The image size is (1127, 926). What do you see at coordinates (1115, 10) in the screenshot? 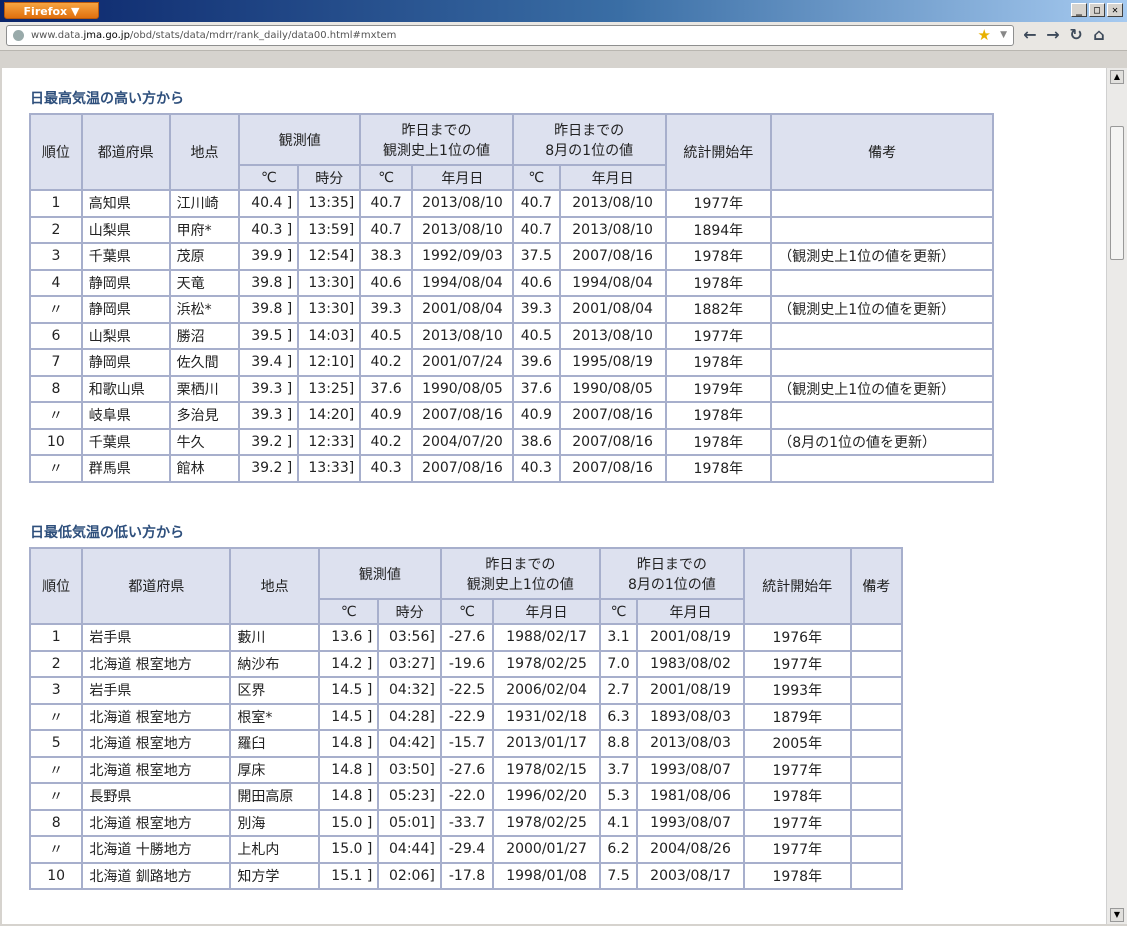
I see `close-button: ✕` at bounding box center [1115, 10].